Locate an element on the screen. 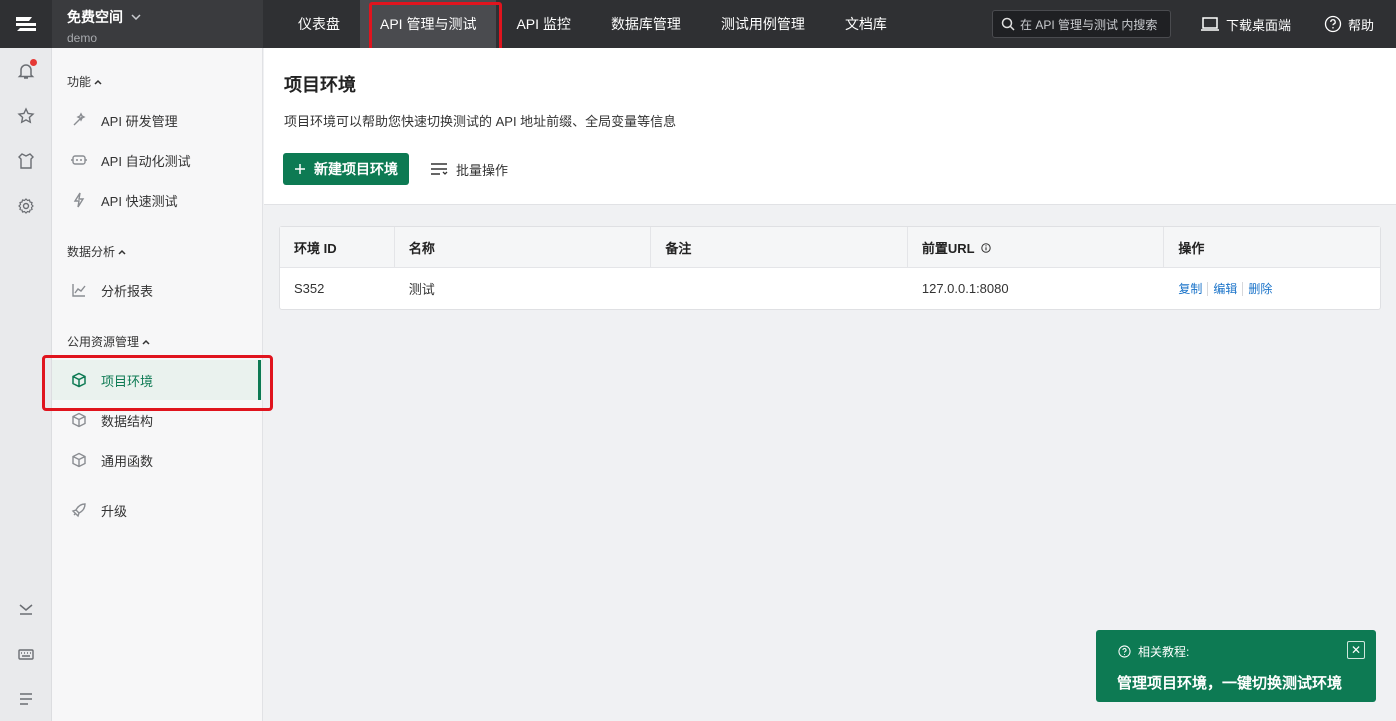 Image resolution: width=1396 pixels, height=721 pixels. column-header-url-label: 前置URL is located at coordinates (948, 248).